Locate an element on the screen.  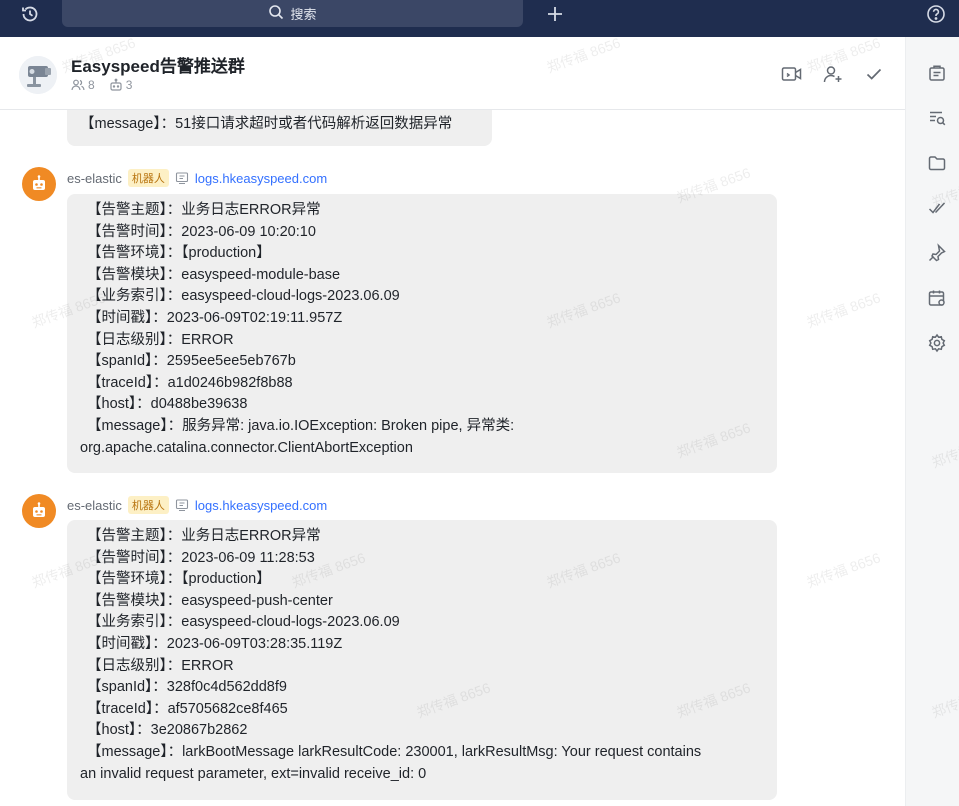
add-icon is located at coordinates (555, 13).